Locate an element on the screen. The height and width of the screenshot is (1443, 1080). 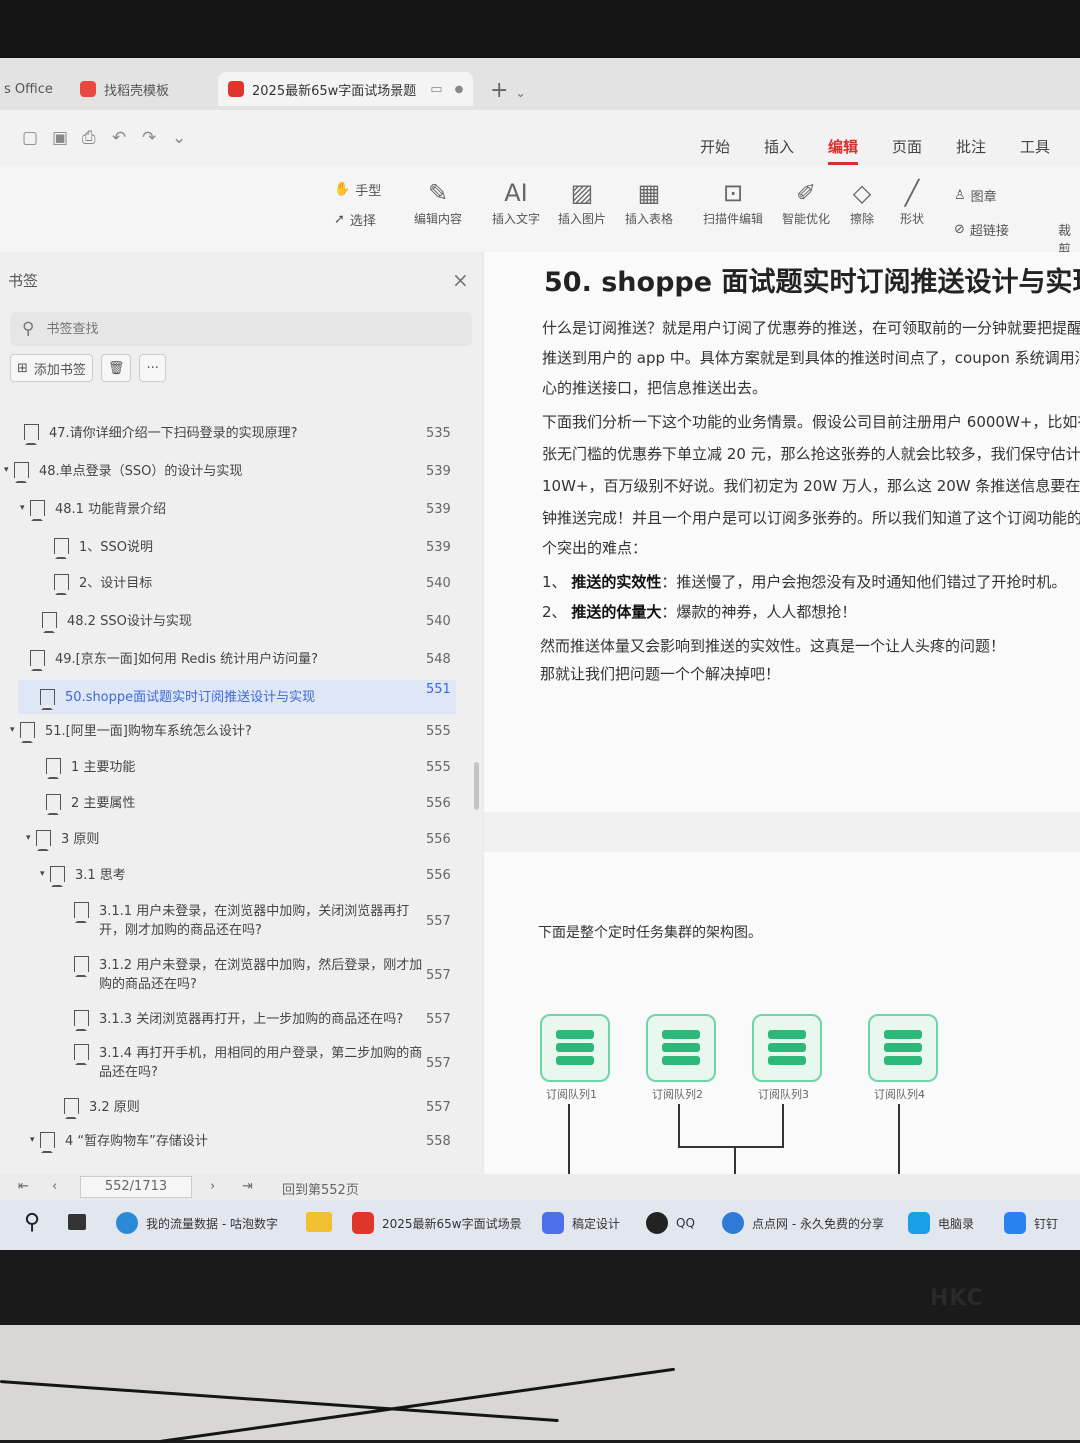
close-icon: × is located at coordinates (460, 280).